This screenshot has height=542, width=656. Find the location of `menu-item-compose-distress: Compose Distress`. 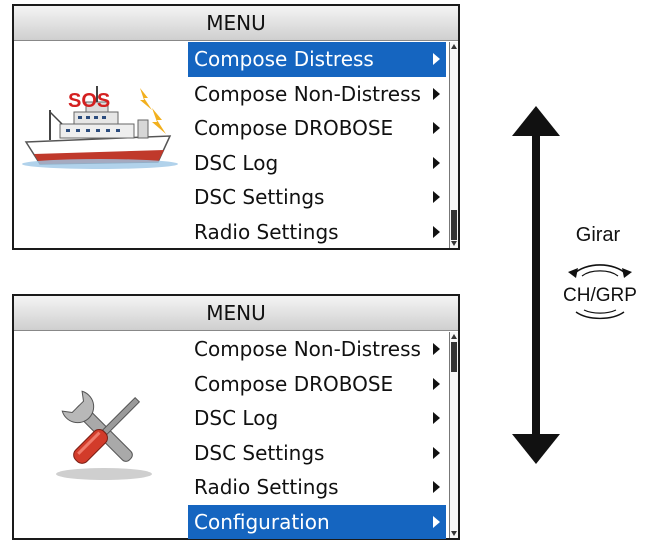

menu-item-compose-distress: Compose Distress is located at coordinates (317, 59).